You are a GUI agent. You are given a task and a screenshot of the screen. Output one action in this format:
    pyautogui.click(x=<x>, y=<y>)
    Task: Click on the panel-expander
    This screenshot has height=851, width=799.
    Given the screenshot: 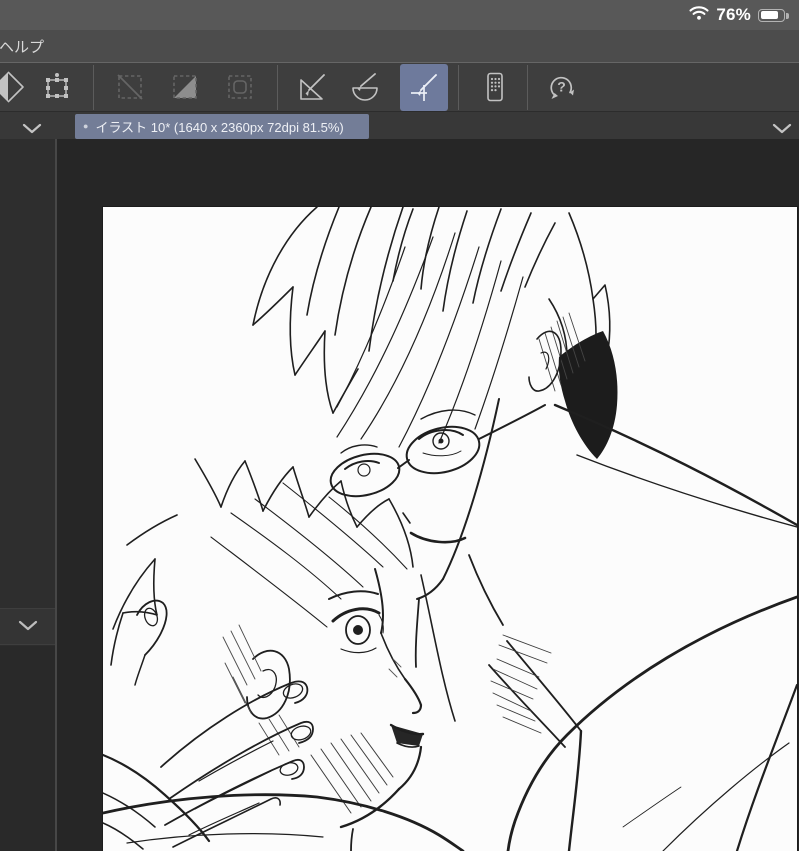 What is the action you would take?
    pyautogui.click(x=27, y=626)
    